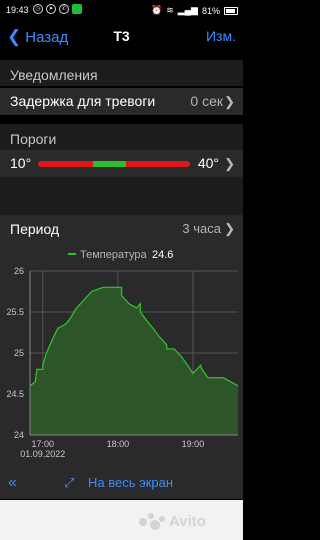 The width and height of the screenshot is (320, 540). What do you see at coordinates (64, 9) in the screenshot?
I see `whatsapp-icon: ✆` at bounding box center [64, 9].